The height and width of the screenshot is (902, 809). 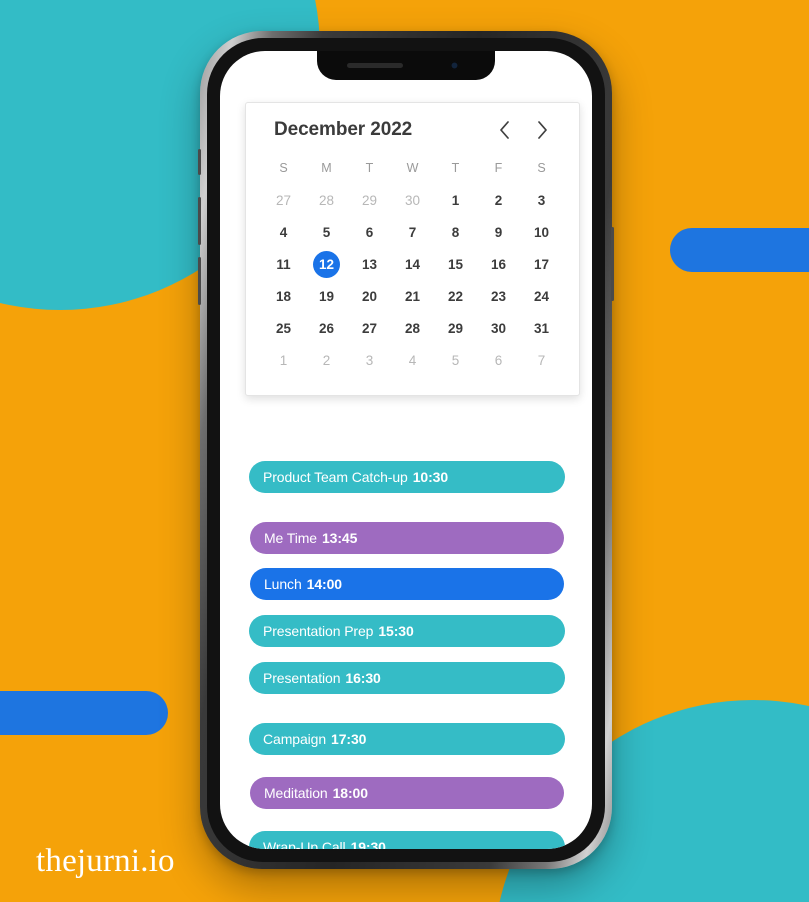 What do you see at coordinates (412, 168) in the screenshot?
I see `calendar-weekday-3: W` at bounding box center [412, 168].